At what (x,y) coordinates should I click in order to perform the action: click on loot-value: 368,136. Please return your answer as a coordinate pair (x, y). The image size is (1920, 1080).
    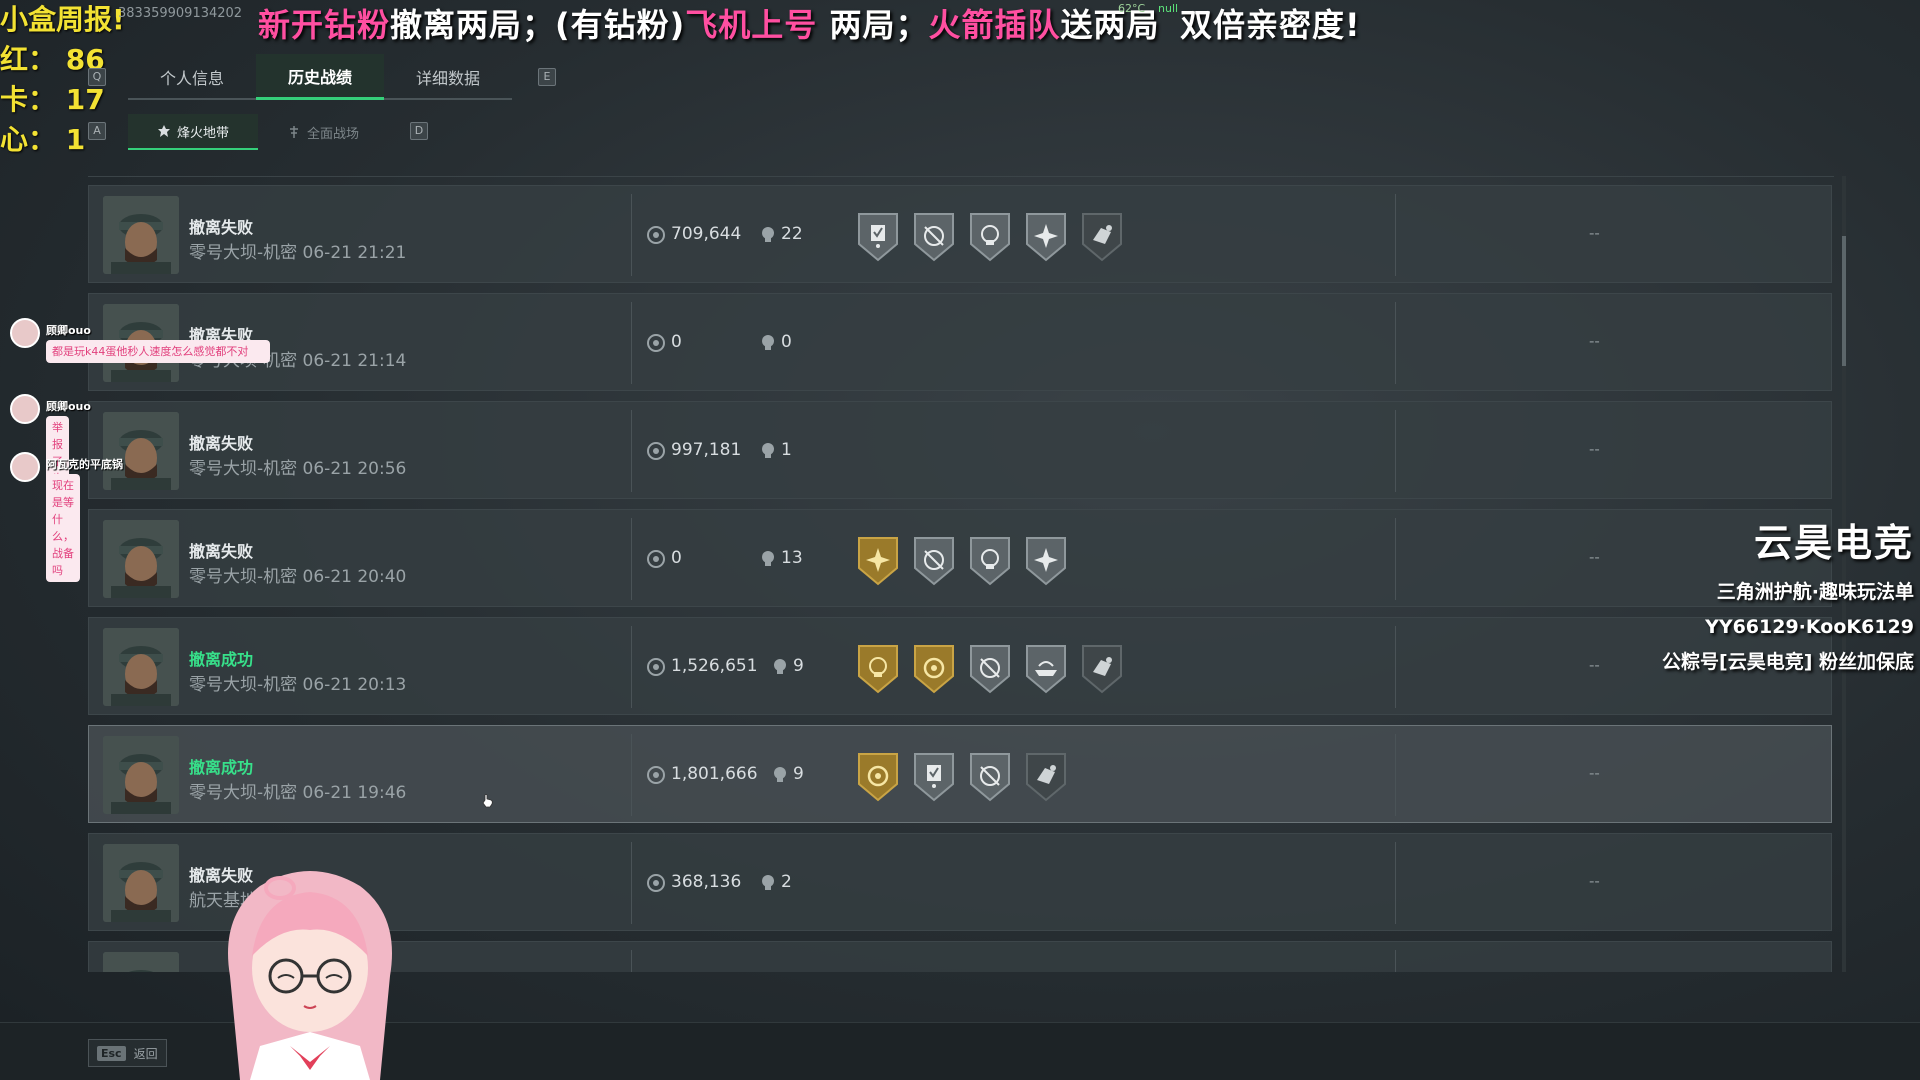
    Looking at the image, I should click on (706, 882).